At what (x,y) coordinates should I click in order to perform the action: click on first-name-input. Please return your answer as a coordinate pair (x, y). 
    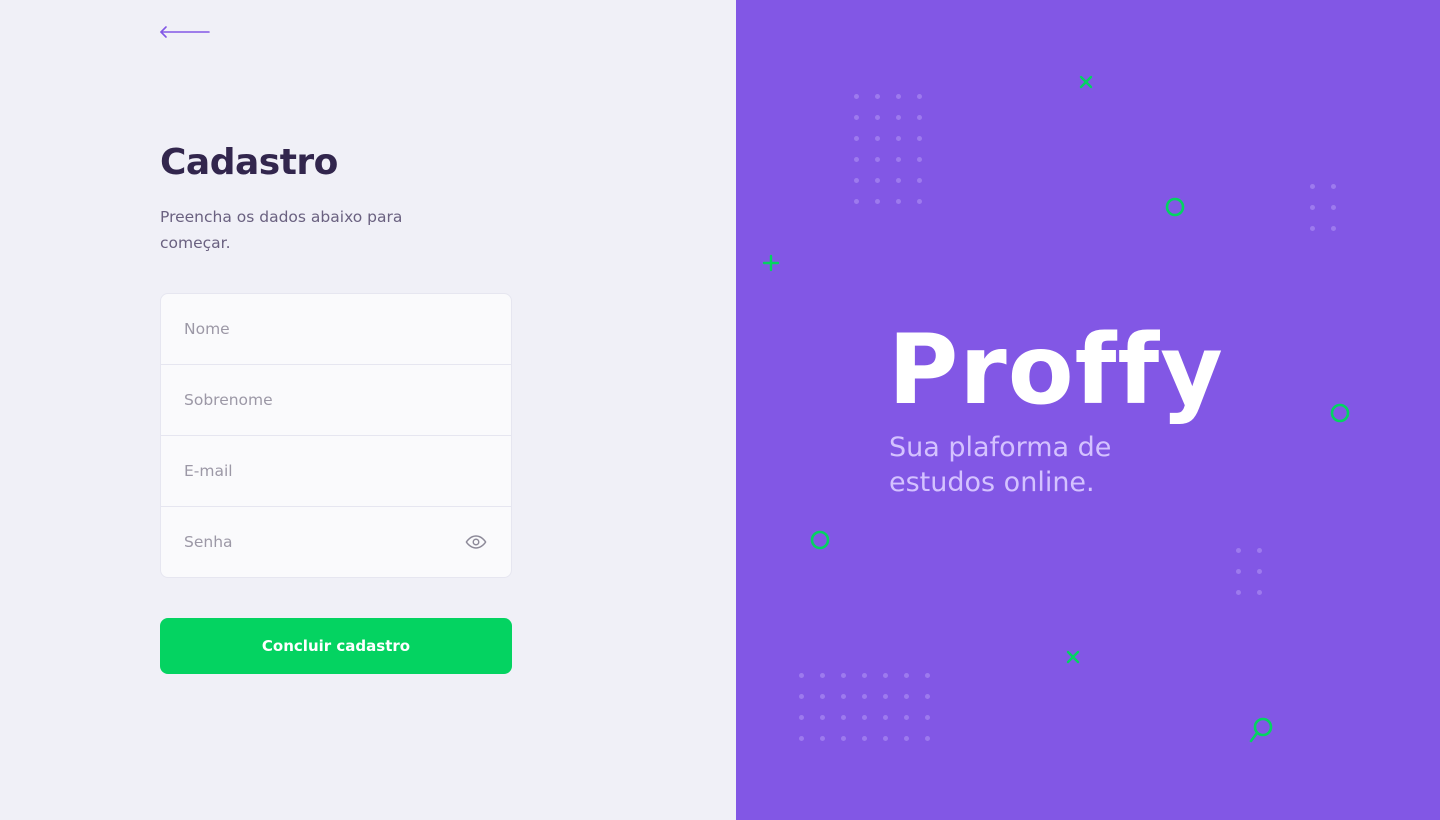
    Looking at the image, I should click on (336, 329).